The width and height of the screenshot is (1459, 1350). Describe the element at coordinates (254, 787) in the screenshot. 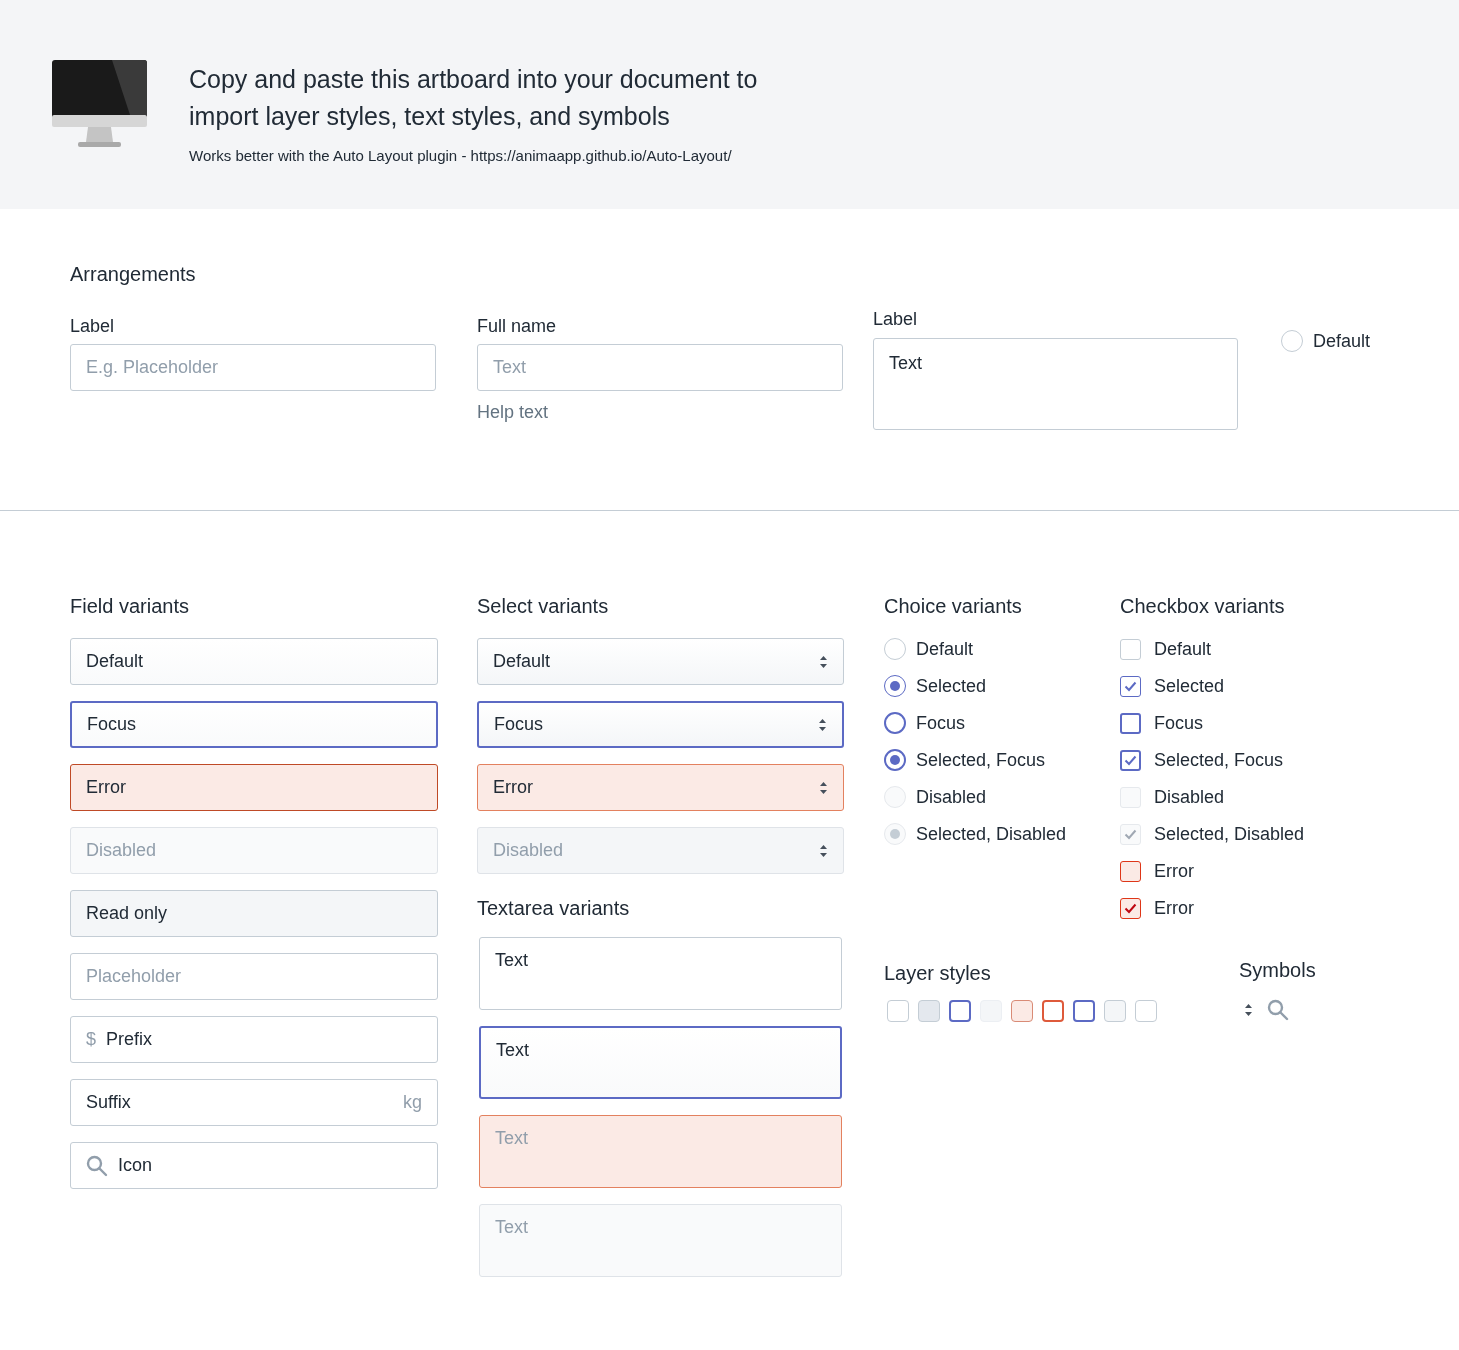

I see `text-field: Error` at that location.